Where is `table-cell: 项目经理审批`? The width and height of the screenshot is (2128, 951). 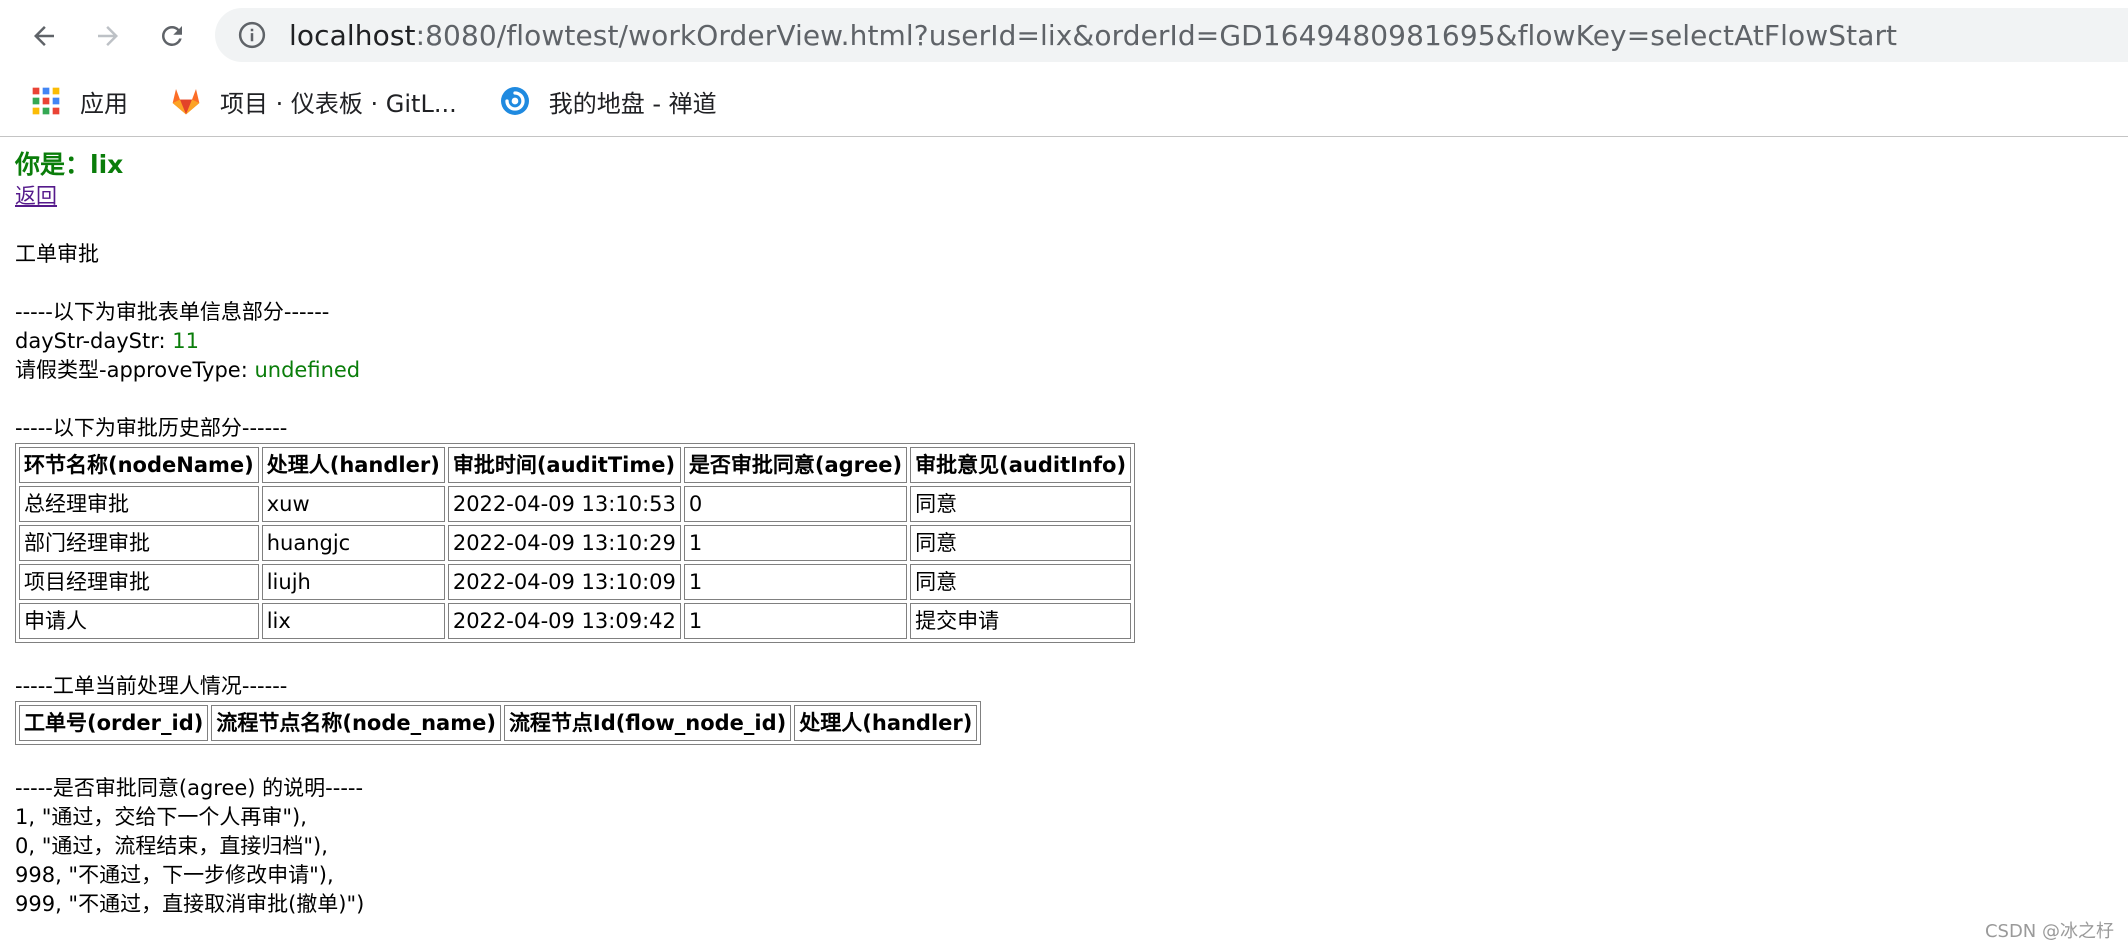 table-cell: 项目经理审批 is located at coordinates (139, 582).